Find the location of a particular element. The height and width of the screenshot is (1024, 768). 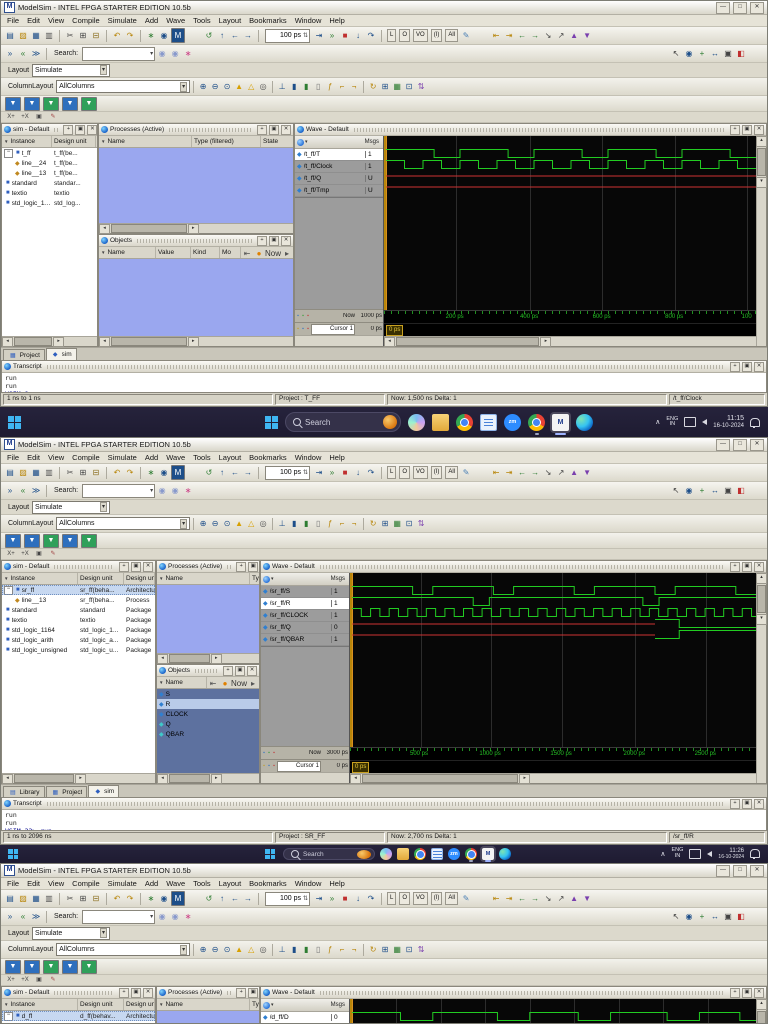

transcript-body: runrunVSIM 22> runVSIM 22> is located at coordinates (384, 820).